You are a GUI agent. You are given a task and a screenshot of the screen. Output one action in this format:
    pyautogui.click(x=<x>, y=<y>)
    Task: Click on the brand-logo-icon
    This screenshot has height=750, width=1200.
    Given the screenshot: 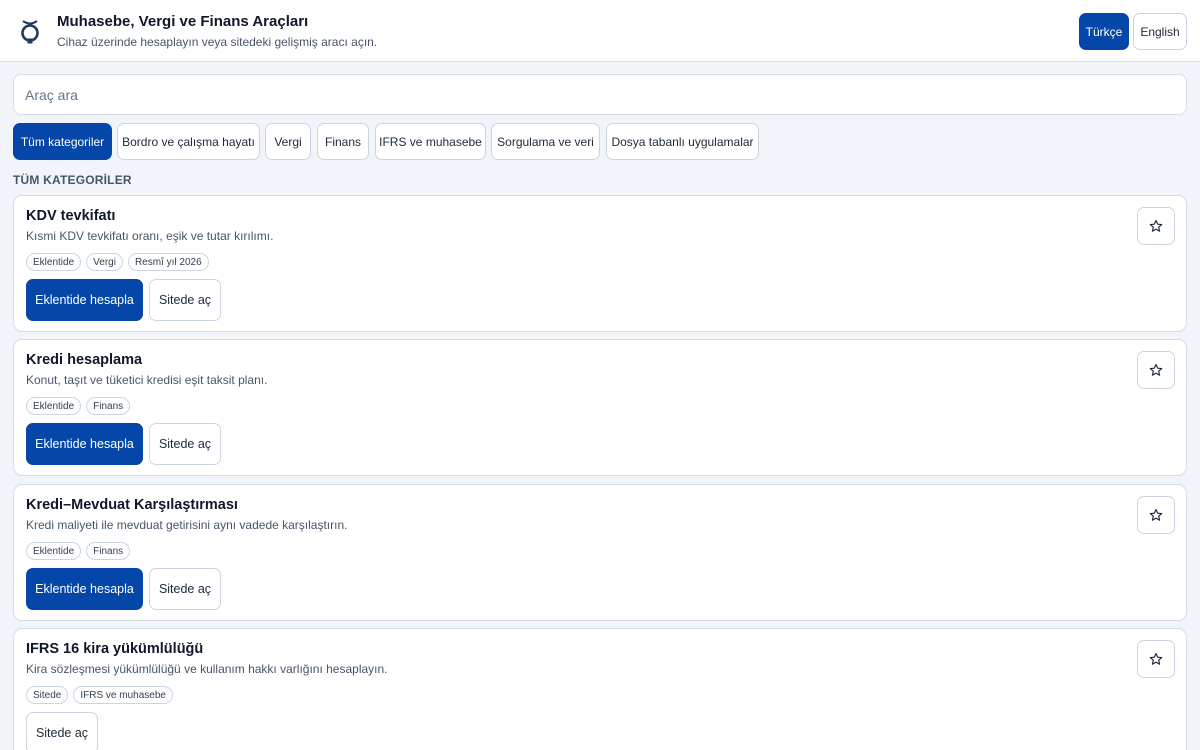 What is the action you would take?
    pyautogui.click(x=30, y=32)
    